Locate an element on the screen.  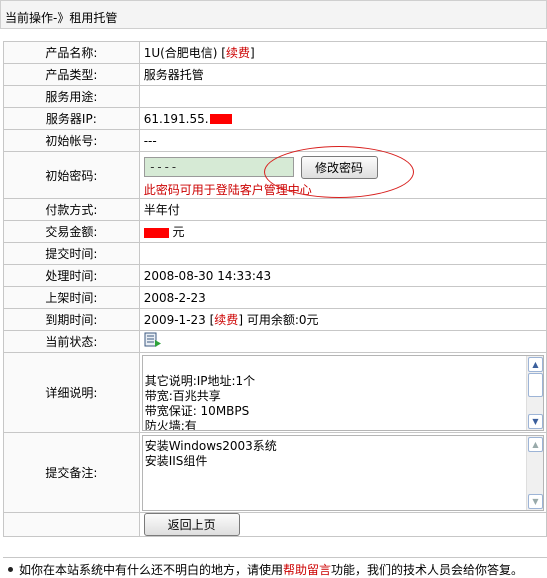
amount-value: 元 is located at coordinates (342, 231).